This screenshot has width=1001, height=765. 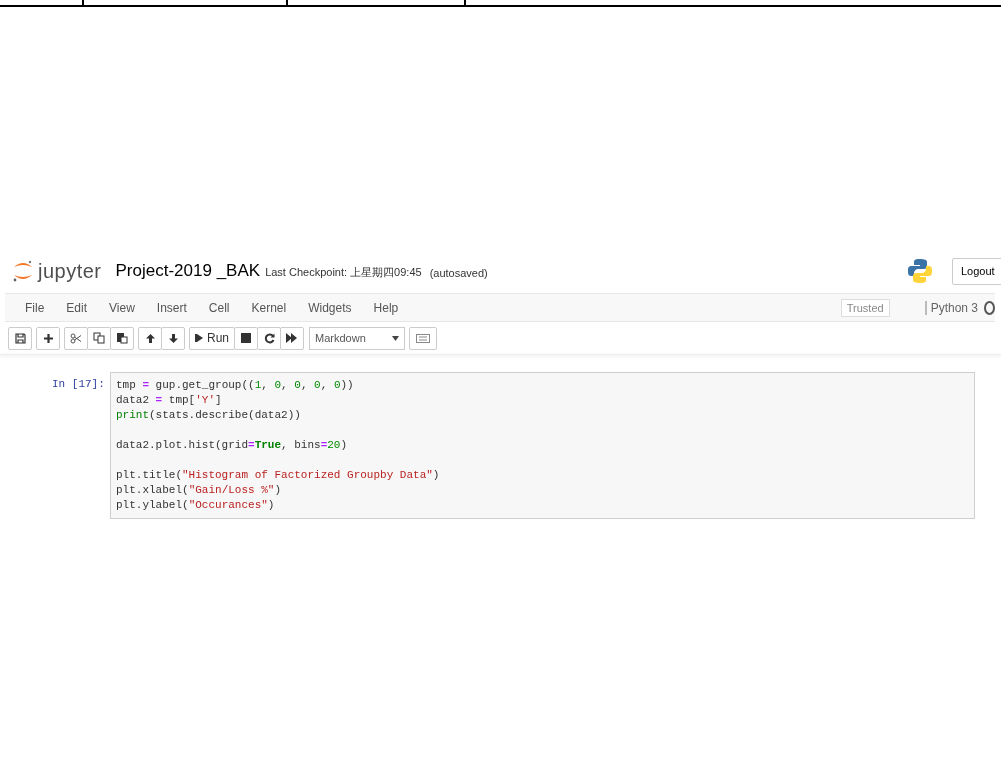 I want to click on code-line: plt.title("Histogram of Factorized Groupby Data"), so click(x=278, y=475).